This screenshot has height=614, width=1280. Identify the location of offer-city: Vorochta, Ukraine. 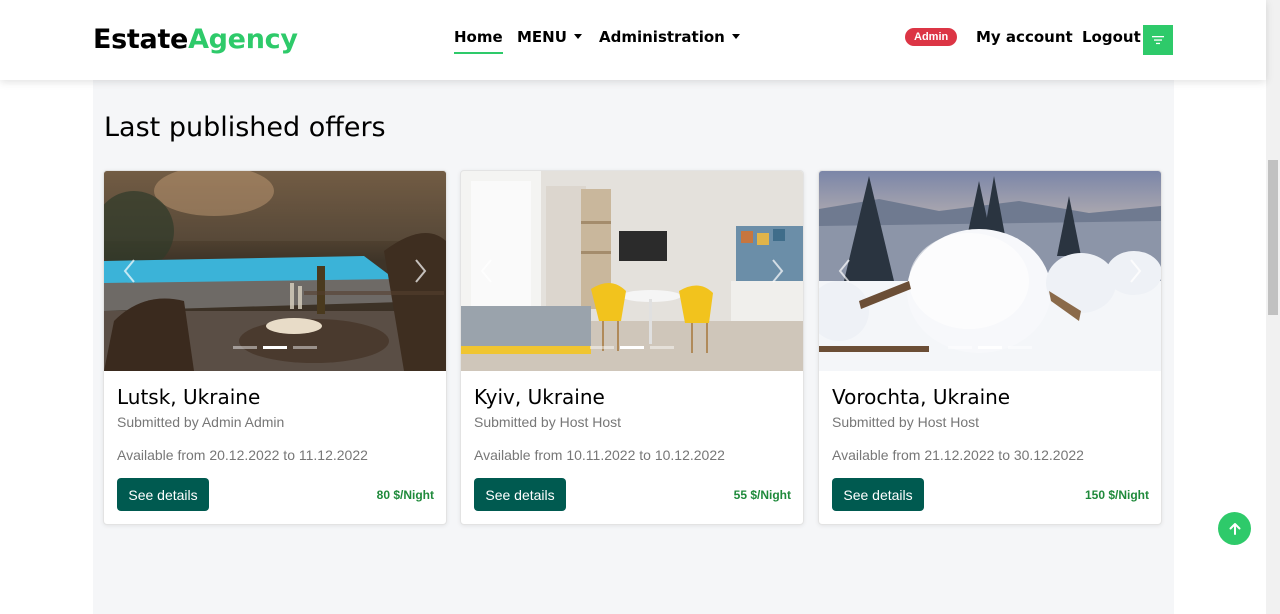
(921, 397).